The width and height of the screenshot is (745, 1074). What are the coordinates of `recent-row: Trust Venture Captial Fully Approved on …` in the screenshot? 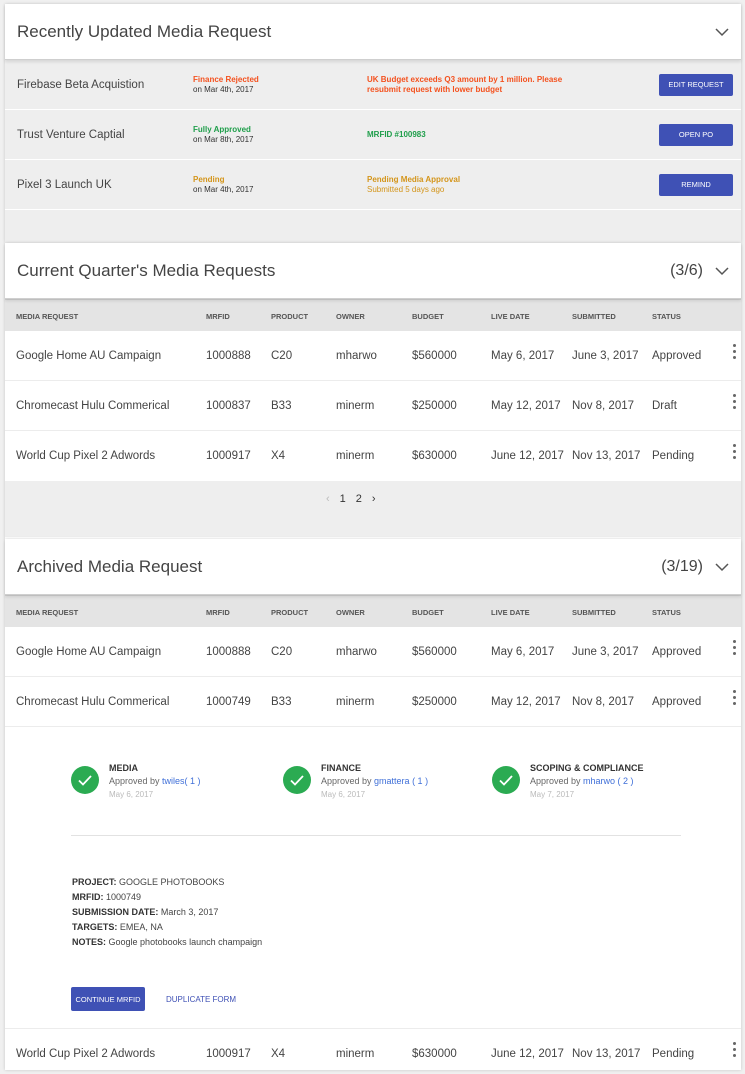 It's located at (373, 135).